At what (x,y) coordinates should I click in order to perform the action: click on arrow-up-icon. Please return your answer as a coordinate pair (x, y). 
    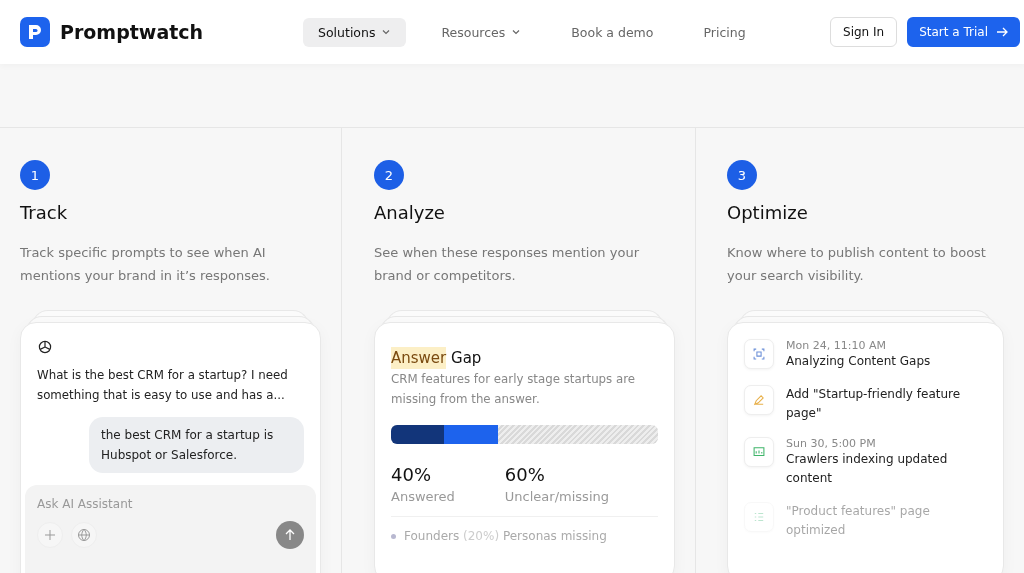
    Looking at the image, I should click on (290, 535).